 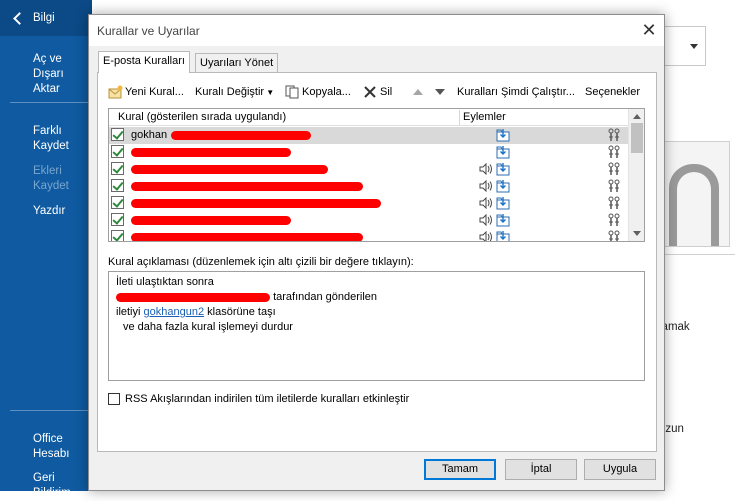 What do you see at coordinates (51, 446) in the screenshot?
I see `nav-item-office-account-label: Office Hesabı` at bounding box center [51, 446].